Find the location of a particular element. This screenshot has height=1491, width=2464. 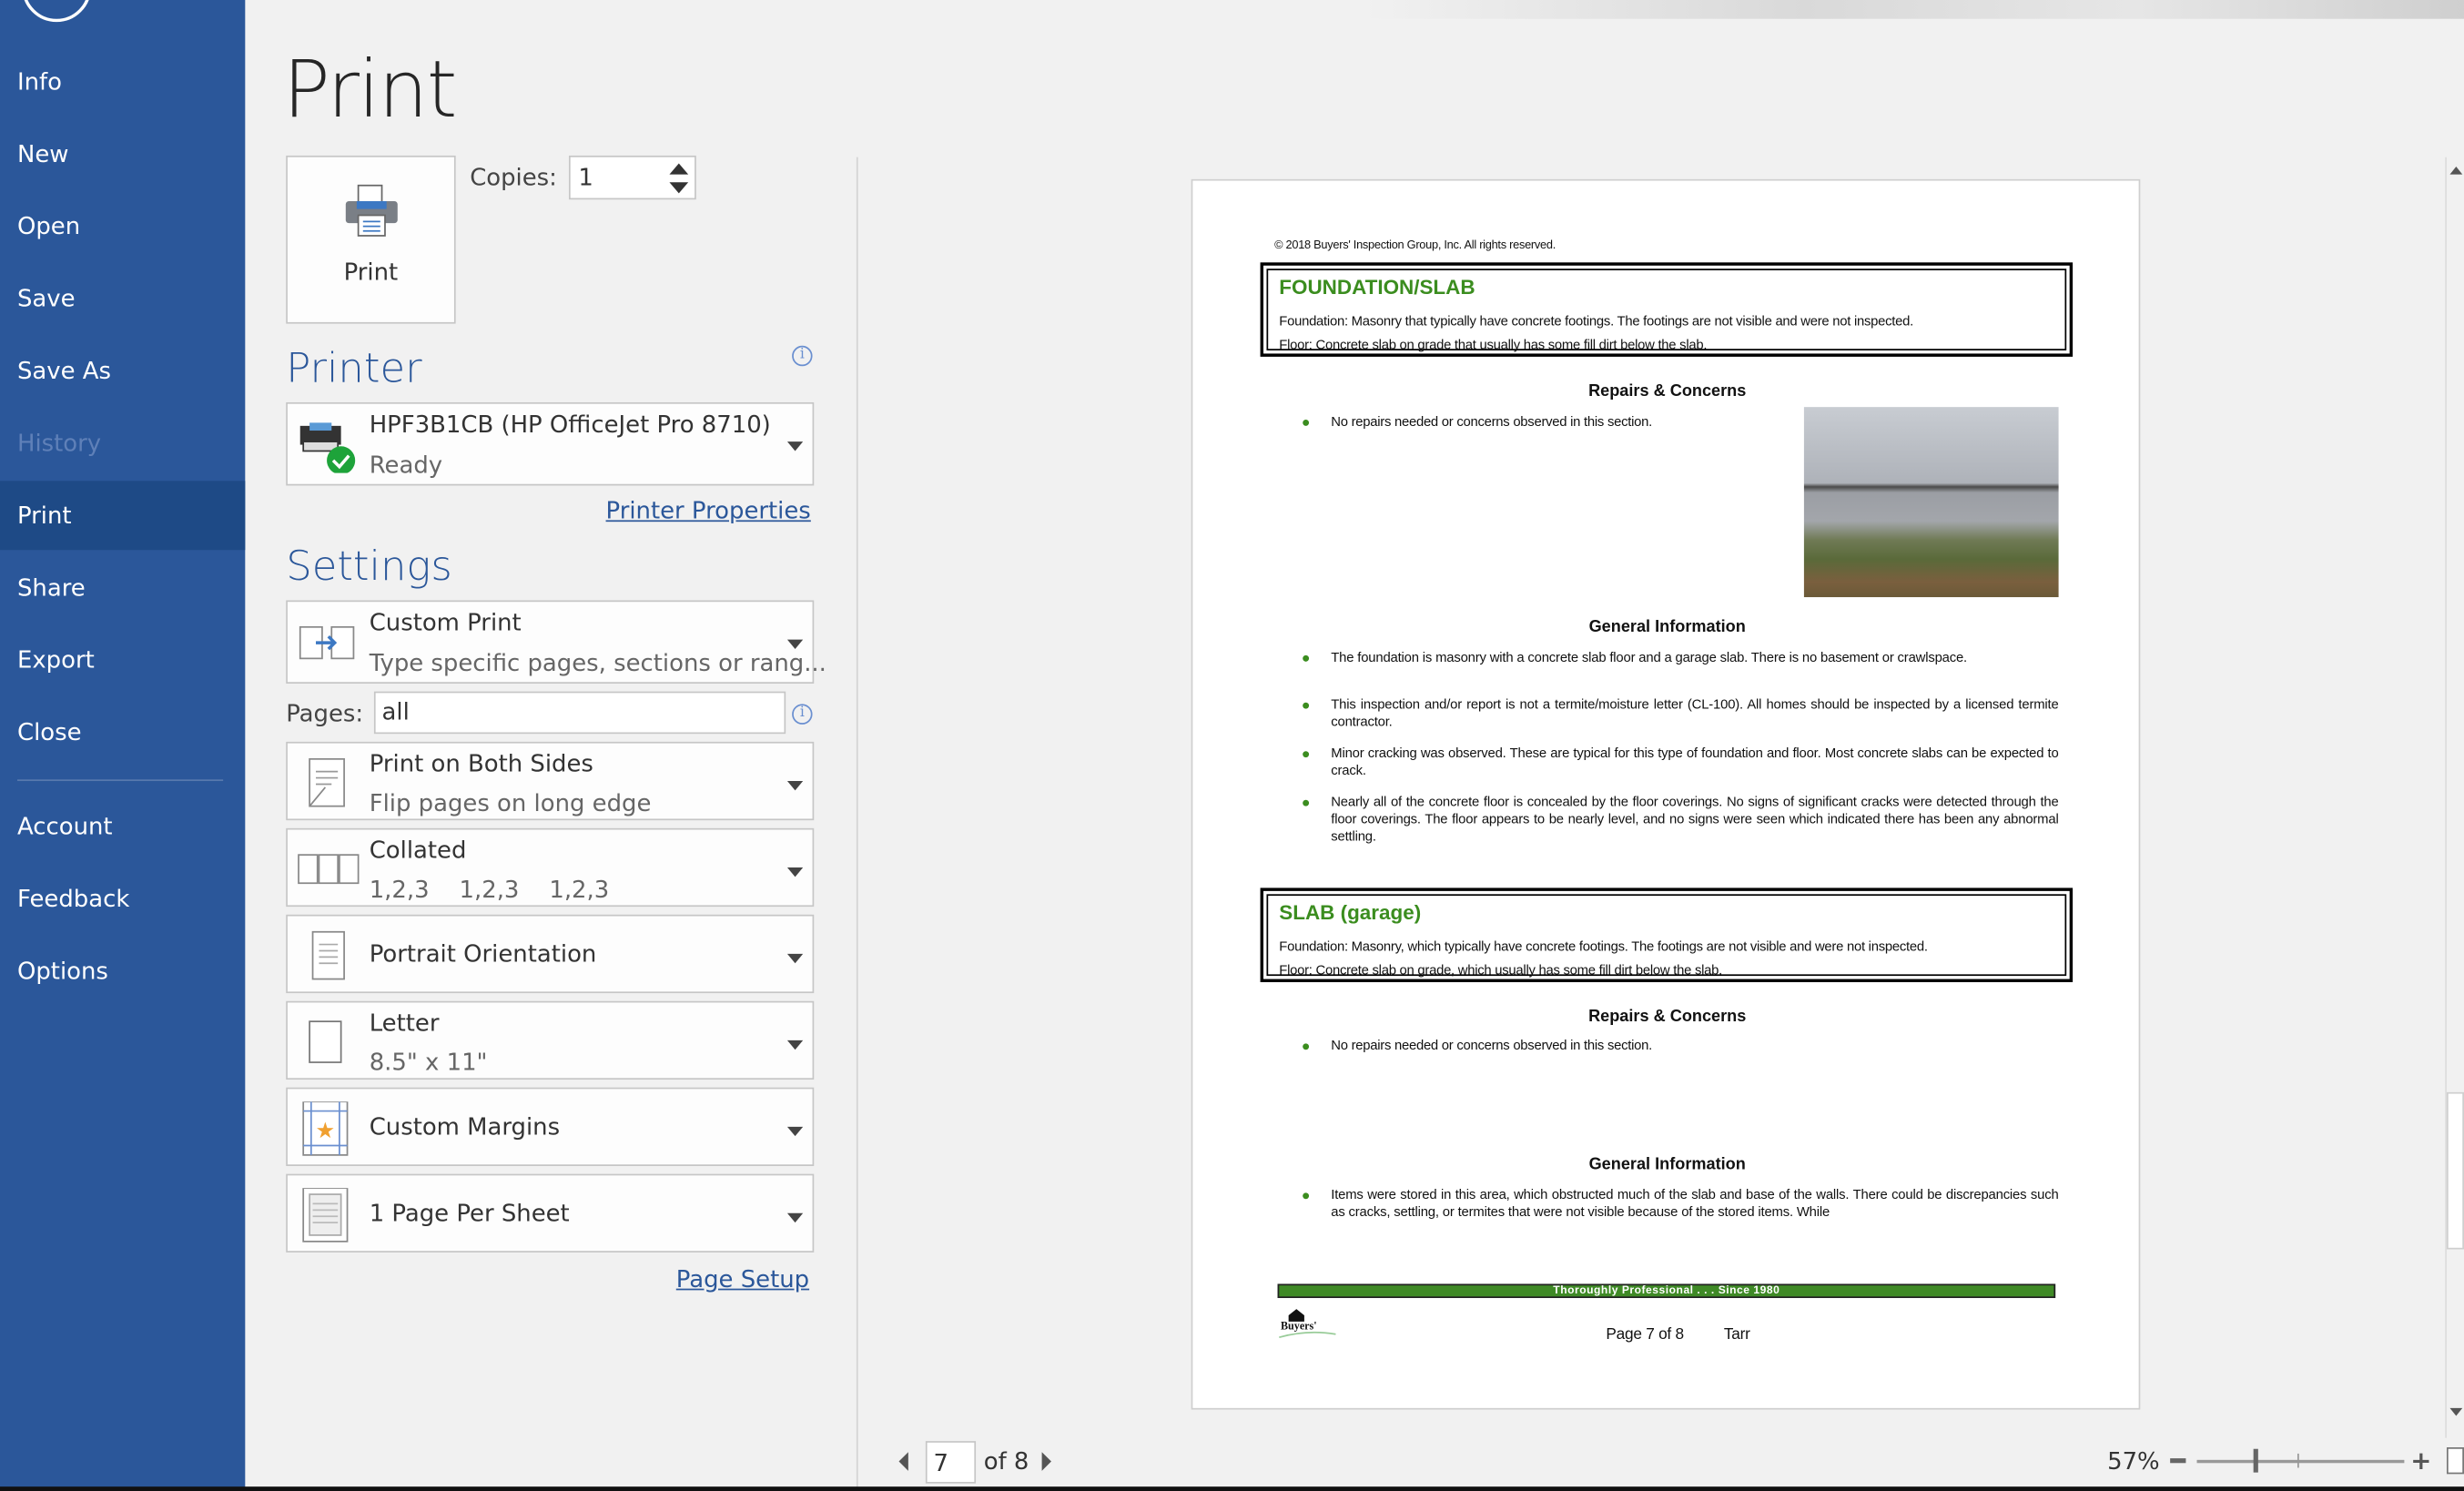

scroll-up-icon is located at coordinates (2456, 171).